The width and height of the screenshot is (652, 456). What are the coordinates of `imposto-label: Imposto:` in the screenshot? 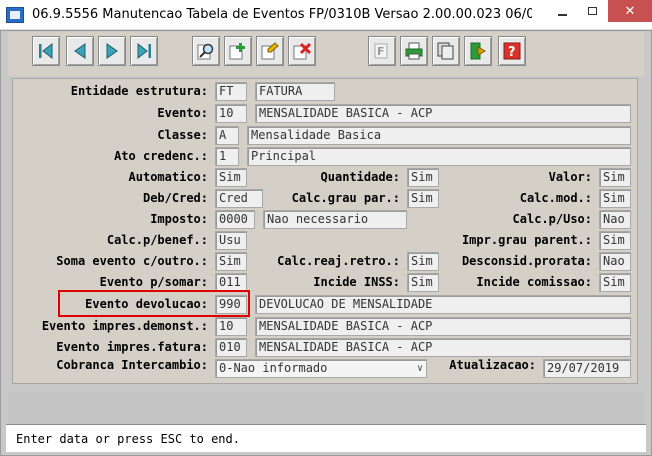 It's located at (179, 219).